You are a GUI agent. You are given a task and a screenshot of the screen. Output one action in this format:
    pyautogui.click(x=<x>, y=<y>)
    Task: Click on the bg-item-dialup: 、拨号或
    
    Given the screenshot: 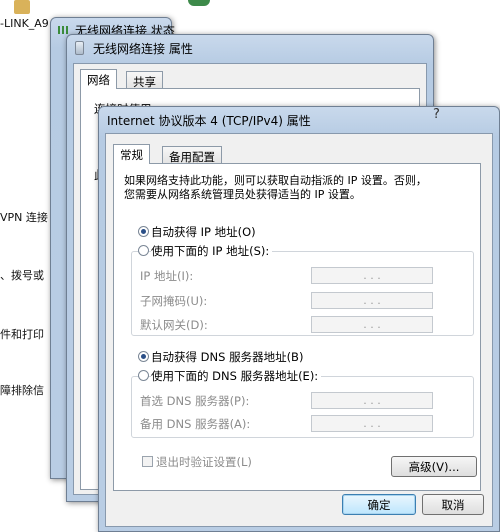 What is the action you would take?
    pyautogui.click(x=22, y=275)
    